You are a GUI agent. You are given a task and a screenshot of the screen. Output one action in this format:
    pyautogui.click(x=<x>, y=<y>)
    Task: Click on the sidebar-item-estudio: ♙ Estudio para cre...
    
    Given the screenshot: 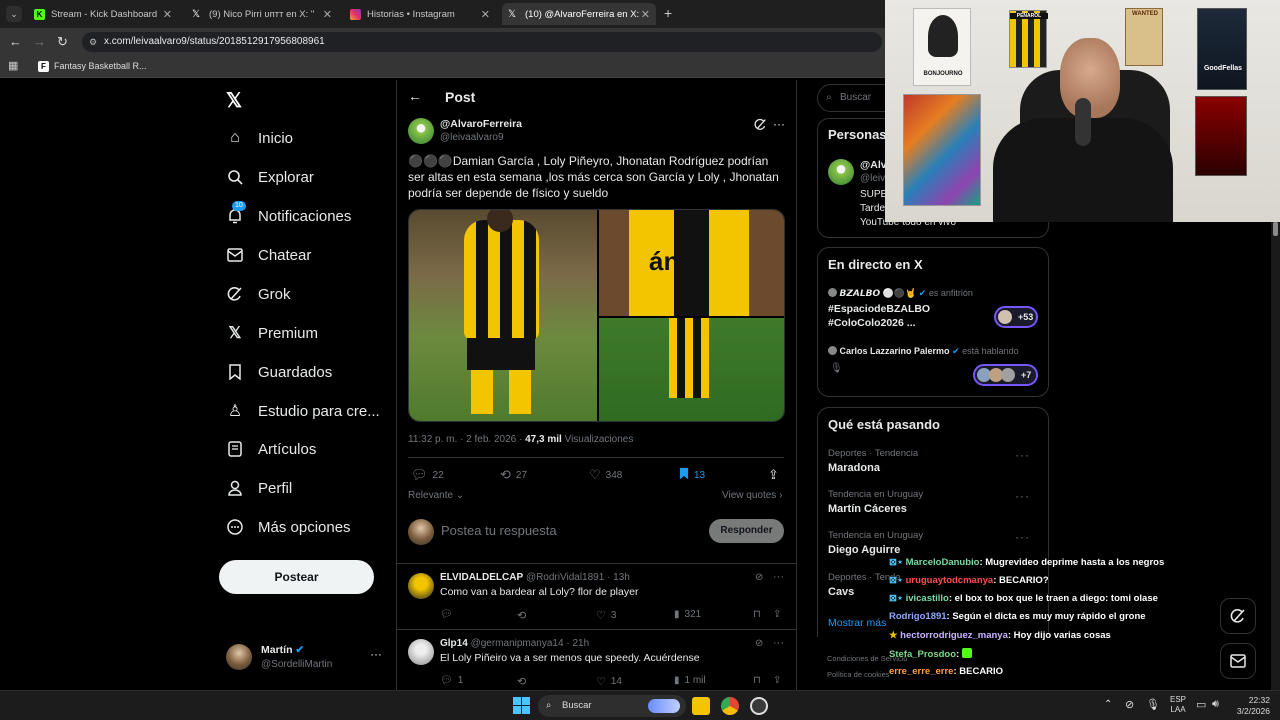 What is the action you would take?
    pyautogui.click(x=303, y=411)
    